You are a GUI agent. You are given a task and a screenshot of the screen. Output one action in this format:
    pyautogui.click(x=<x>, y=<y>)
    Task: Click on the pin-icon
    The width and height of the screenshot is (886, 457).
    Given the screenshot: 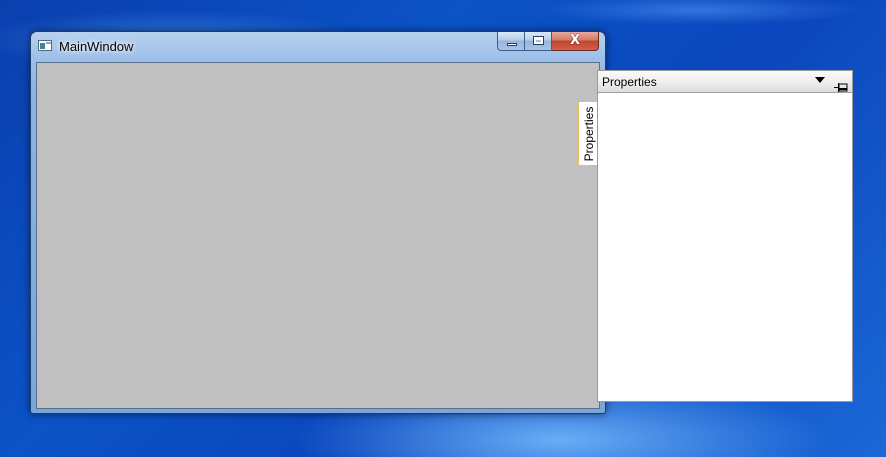 What is the action you would take?
    pyautogui.click(x=841, y=84)
    